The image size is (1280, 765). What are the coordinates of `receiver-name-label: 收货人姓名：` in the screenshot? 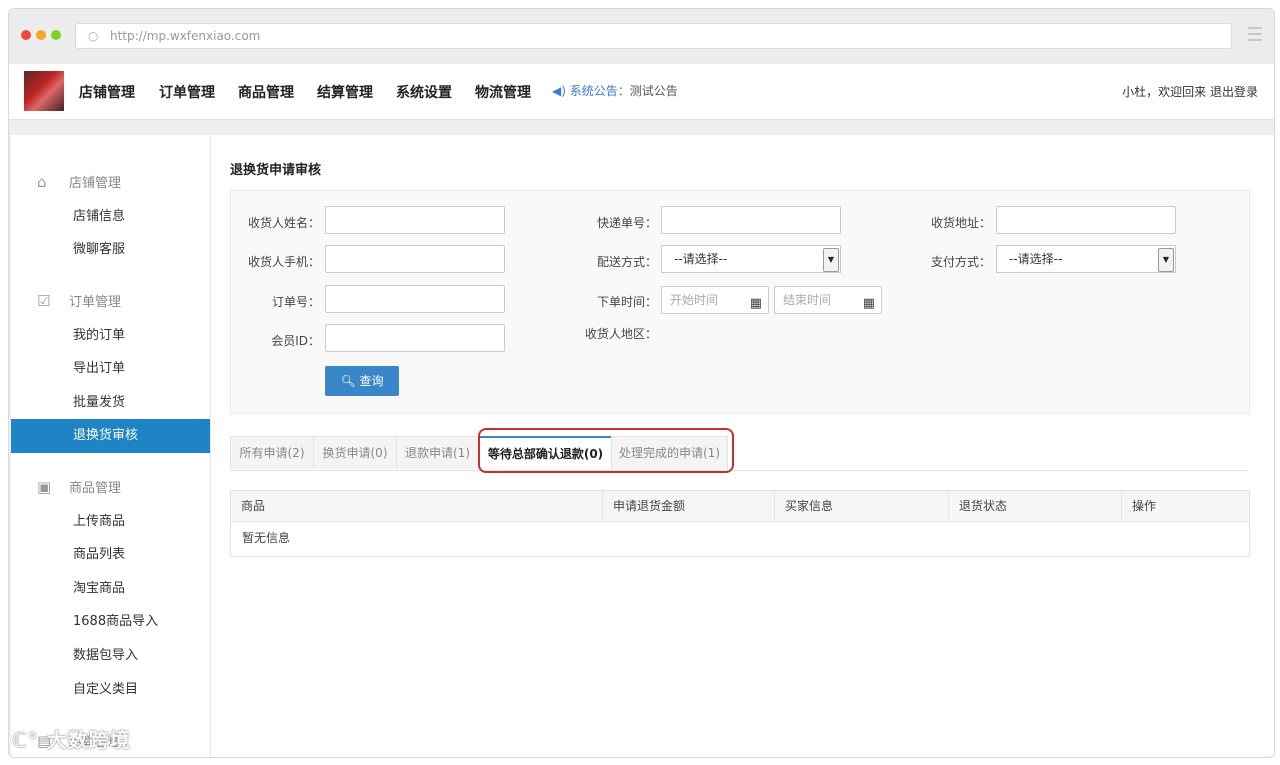 It's located at (283, 223).